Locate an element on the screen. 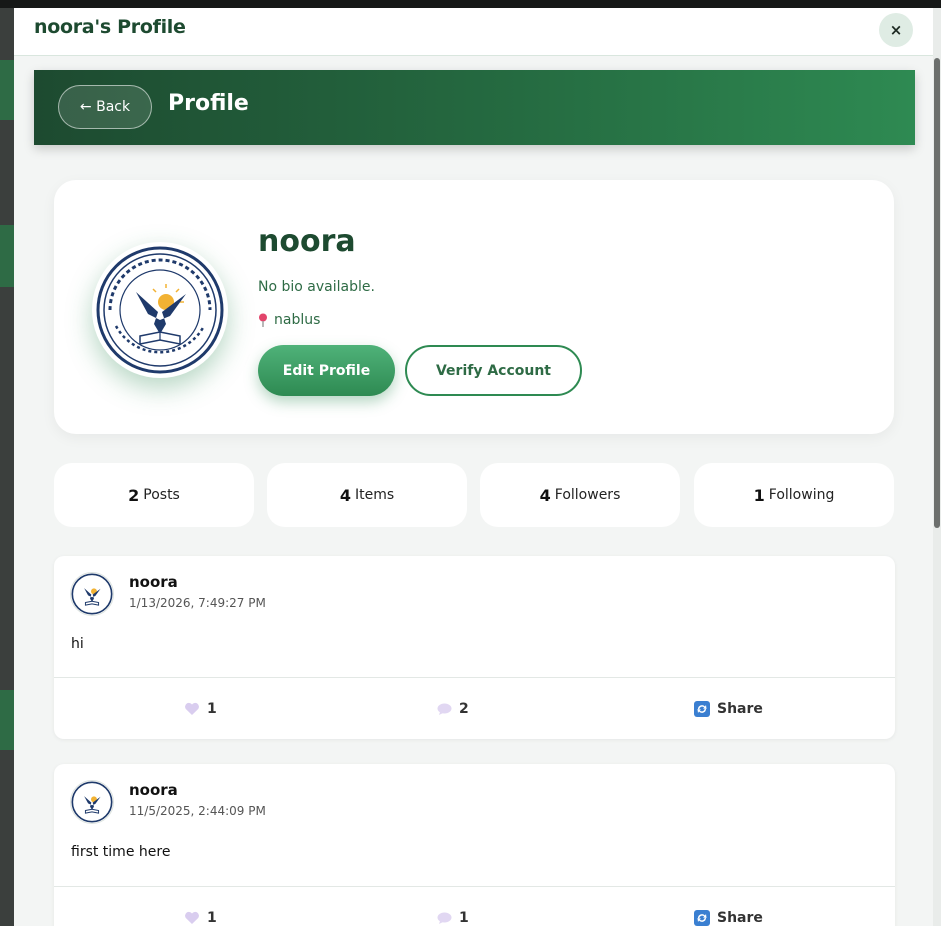 The height and width of the screenshot is (926, 941). stat-followers: 4 Followers is located at coordinates (580, 495).